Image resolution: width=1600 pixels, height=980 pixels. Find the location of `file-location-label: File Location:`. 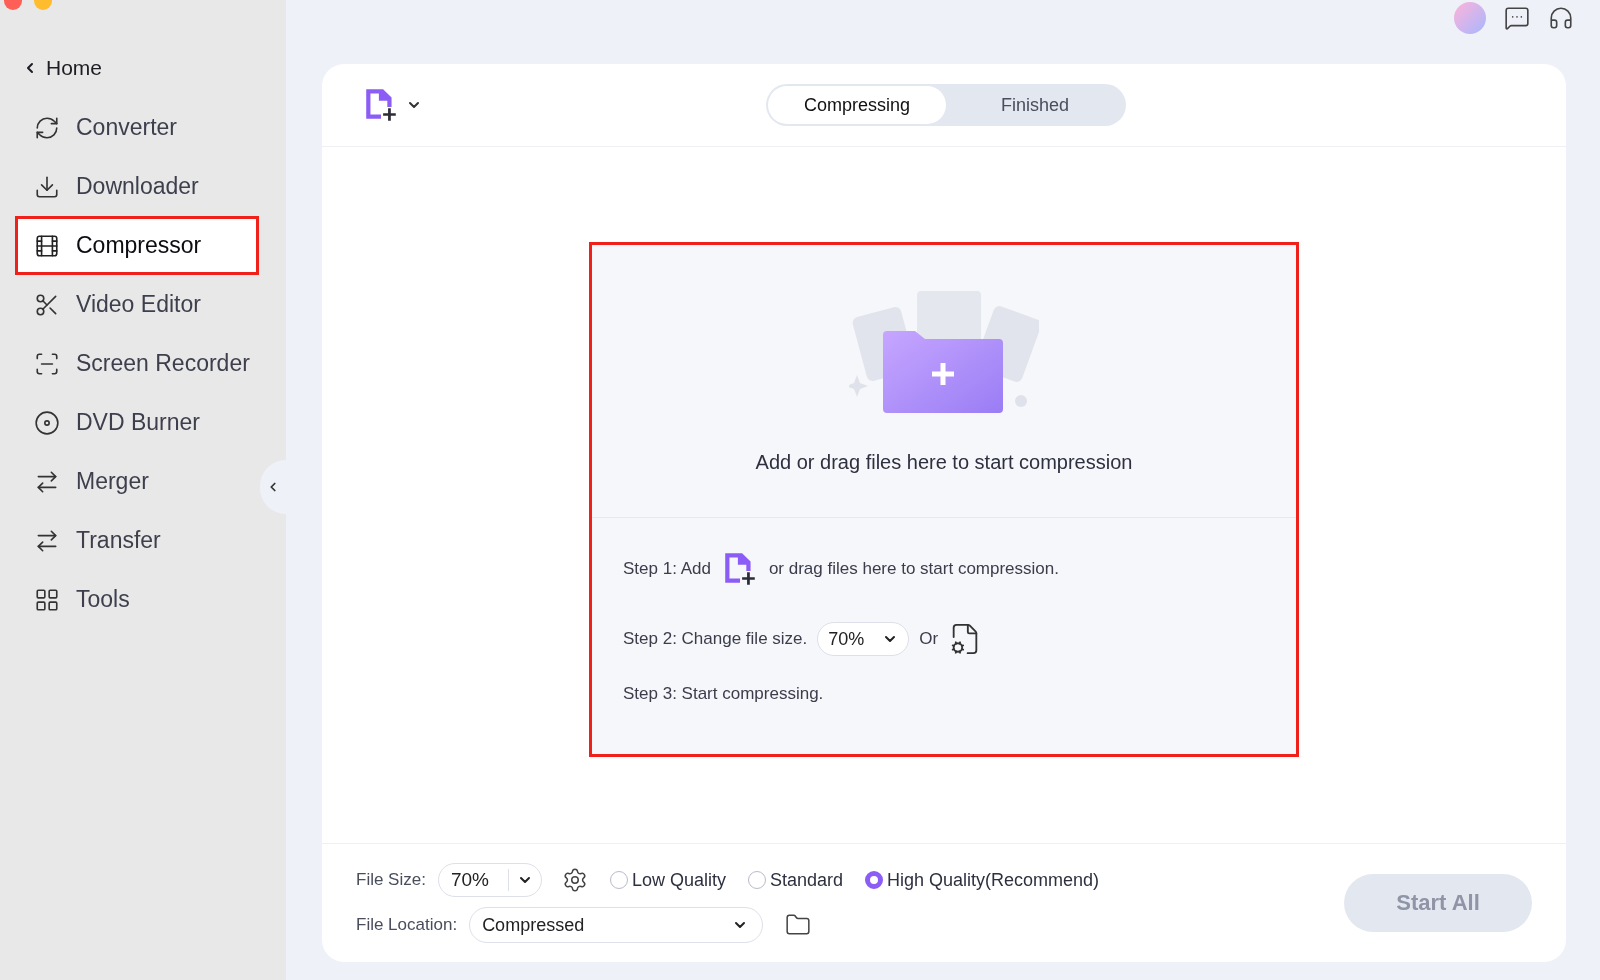

file-location-label: File Location: is located at coordinates (407, 925).